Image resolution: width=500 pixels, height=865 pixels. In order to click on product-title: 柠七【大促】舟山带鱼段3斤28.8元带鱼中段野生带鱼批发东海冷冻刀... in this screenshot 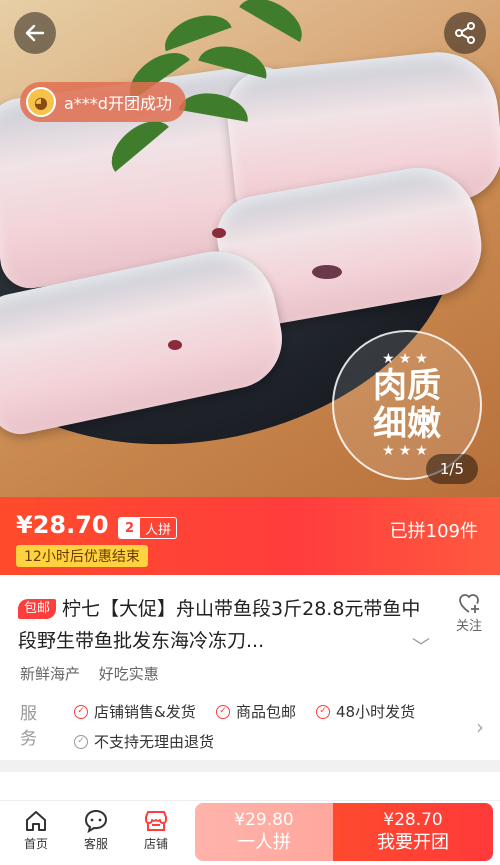, I will do `click(219, 625)`.